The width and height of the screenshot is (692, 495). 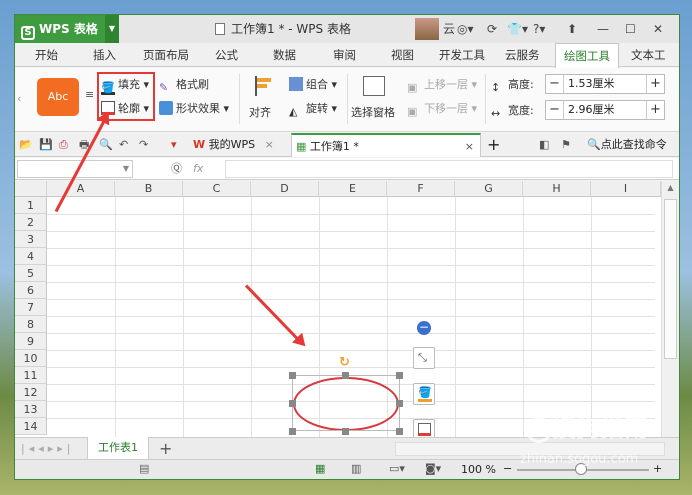 I want to click on tab-home: 开始, so click(x=46, y=55).